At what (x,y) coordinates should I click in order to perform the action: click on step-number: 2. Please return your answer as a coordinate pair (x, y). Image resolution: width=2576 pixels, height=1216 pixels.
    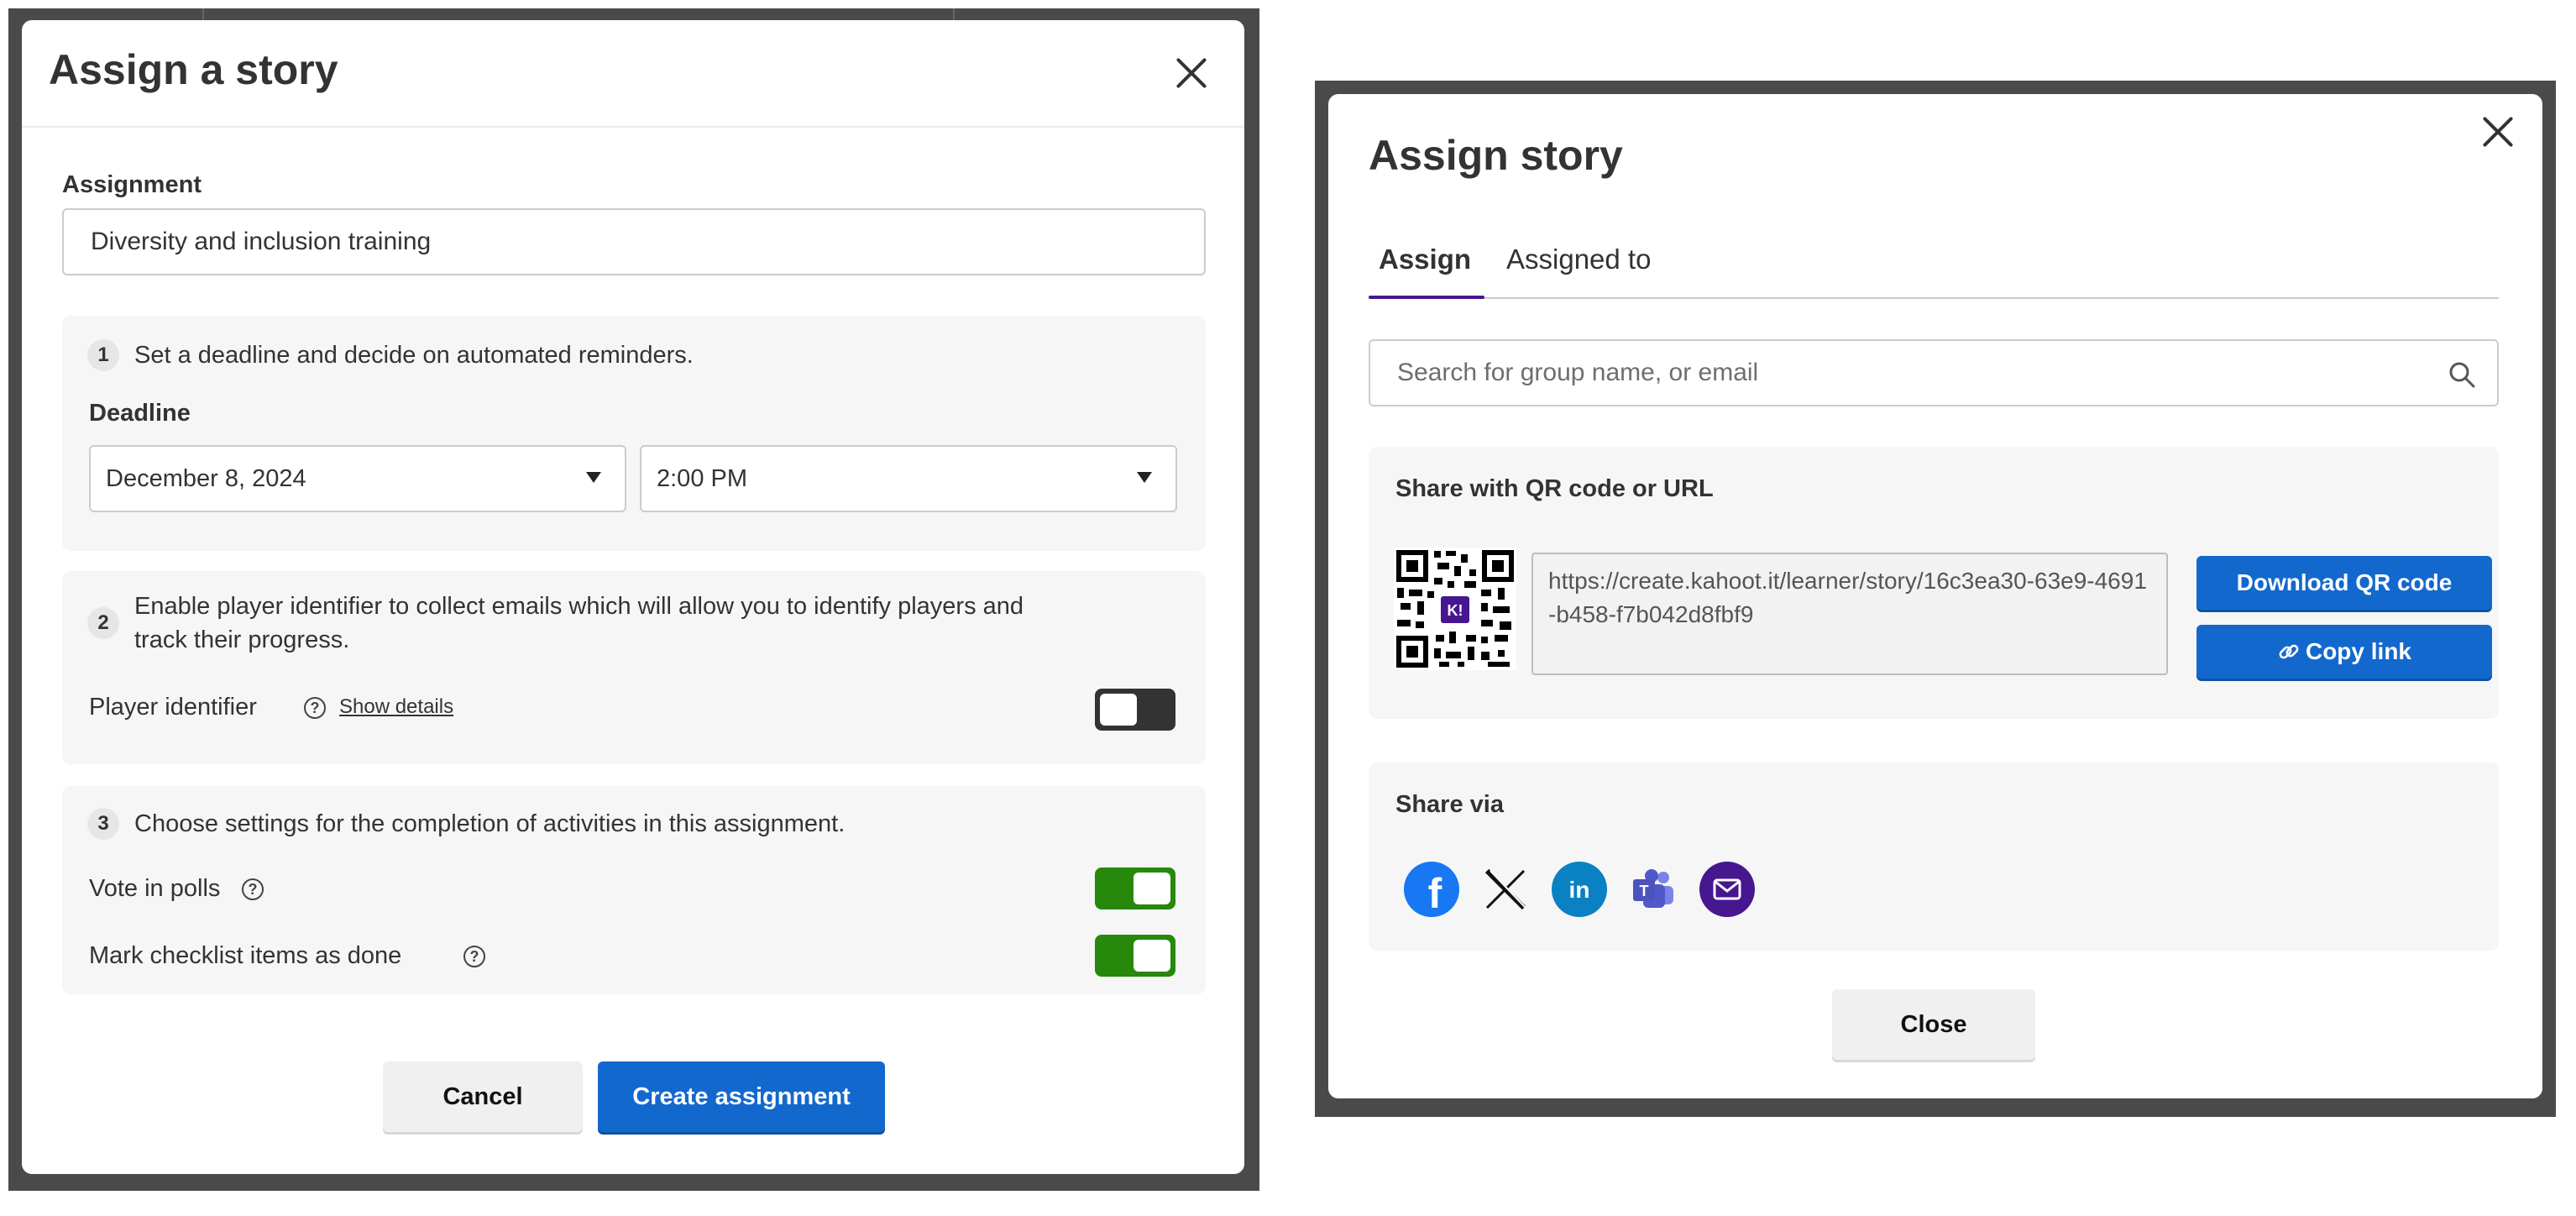
    Looking at the image, I should click on (103, 623).